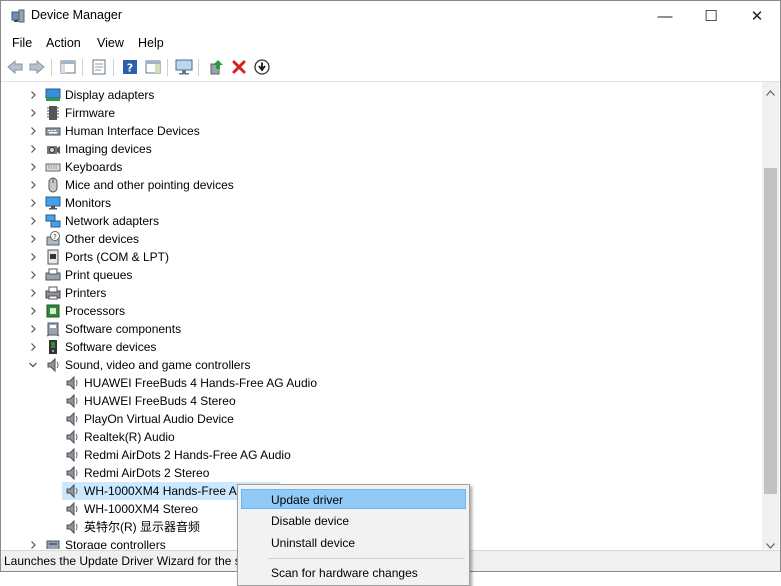  I want to click on tree-item-label: Human Interface Devices, so click(132, 131).